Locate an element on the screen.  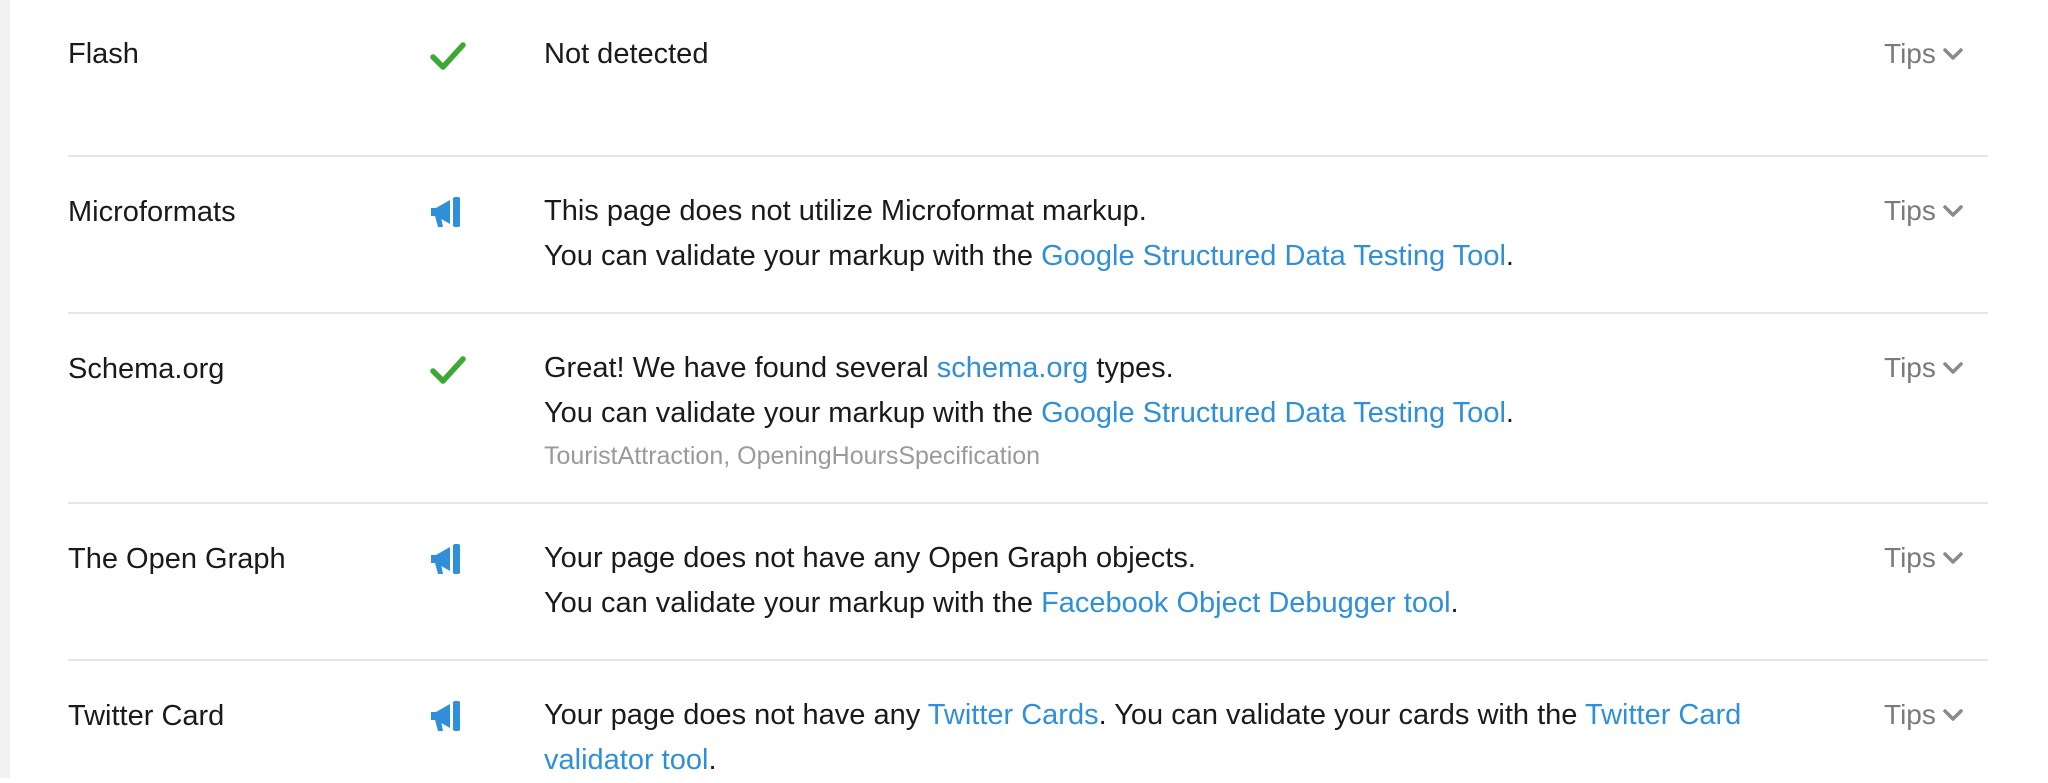
twitter-cards-link: Twitter Cards is located at coordinates (1013, 715).